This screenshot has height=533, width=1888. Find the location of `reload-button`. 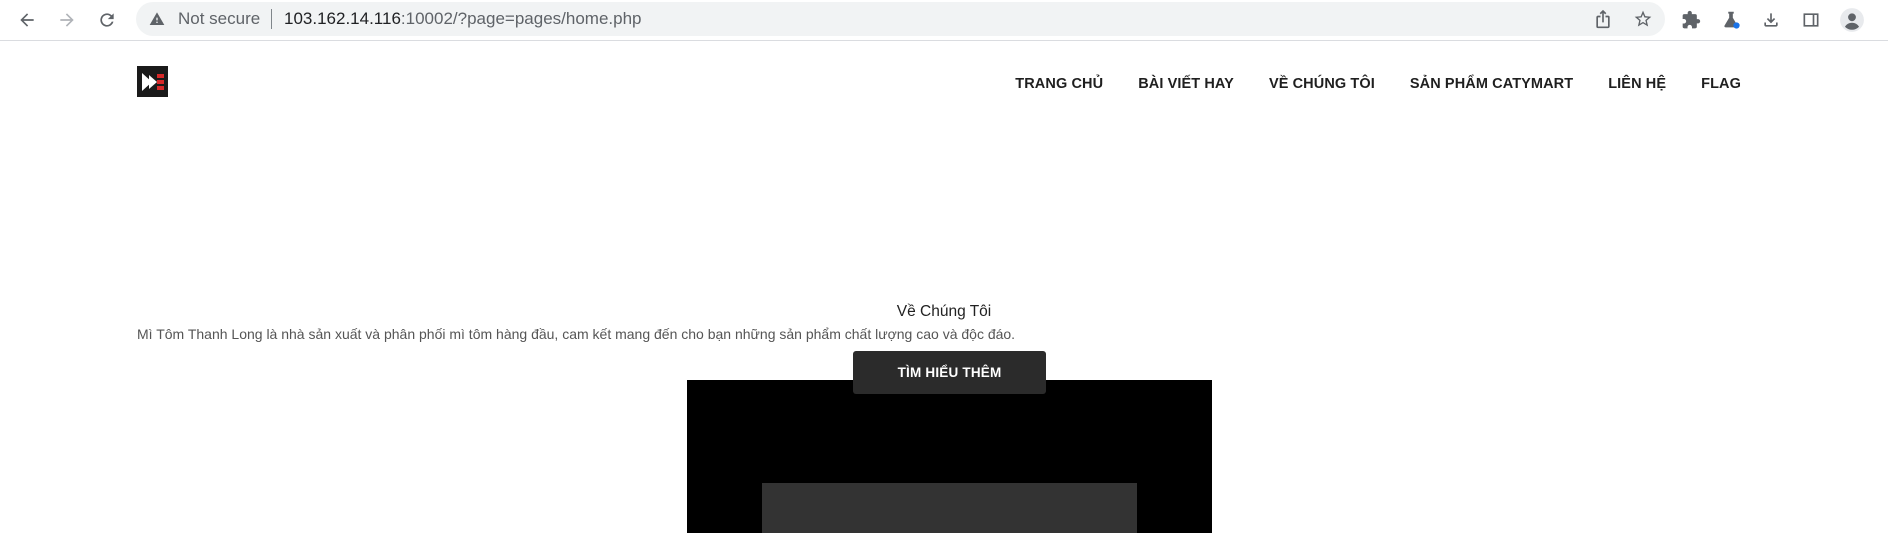

reload-button is located at coordinates (107, 20).